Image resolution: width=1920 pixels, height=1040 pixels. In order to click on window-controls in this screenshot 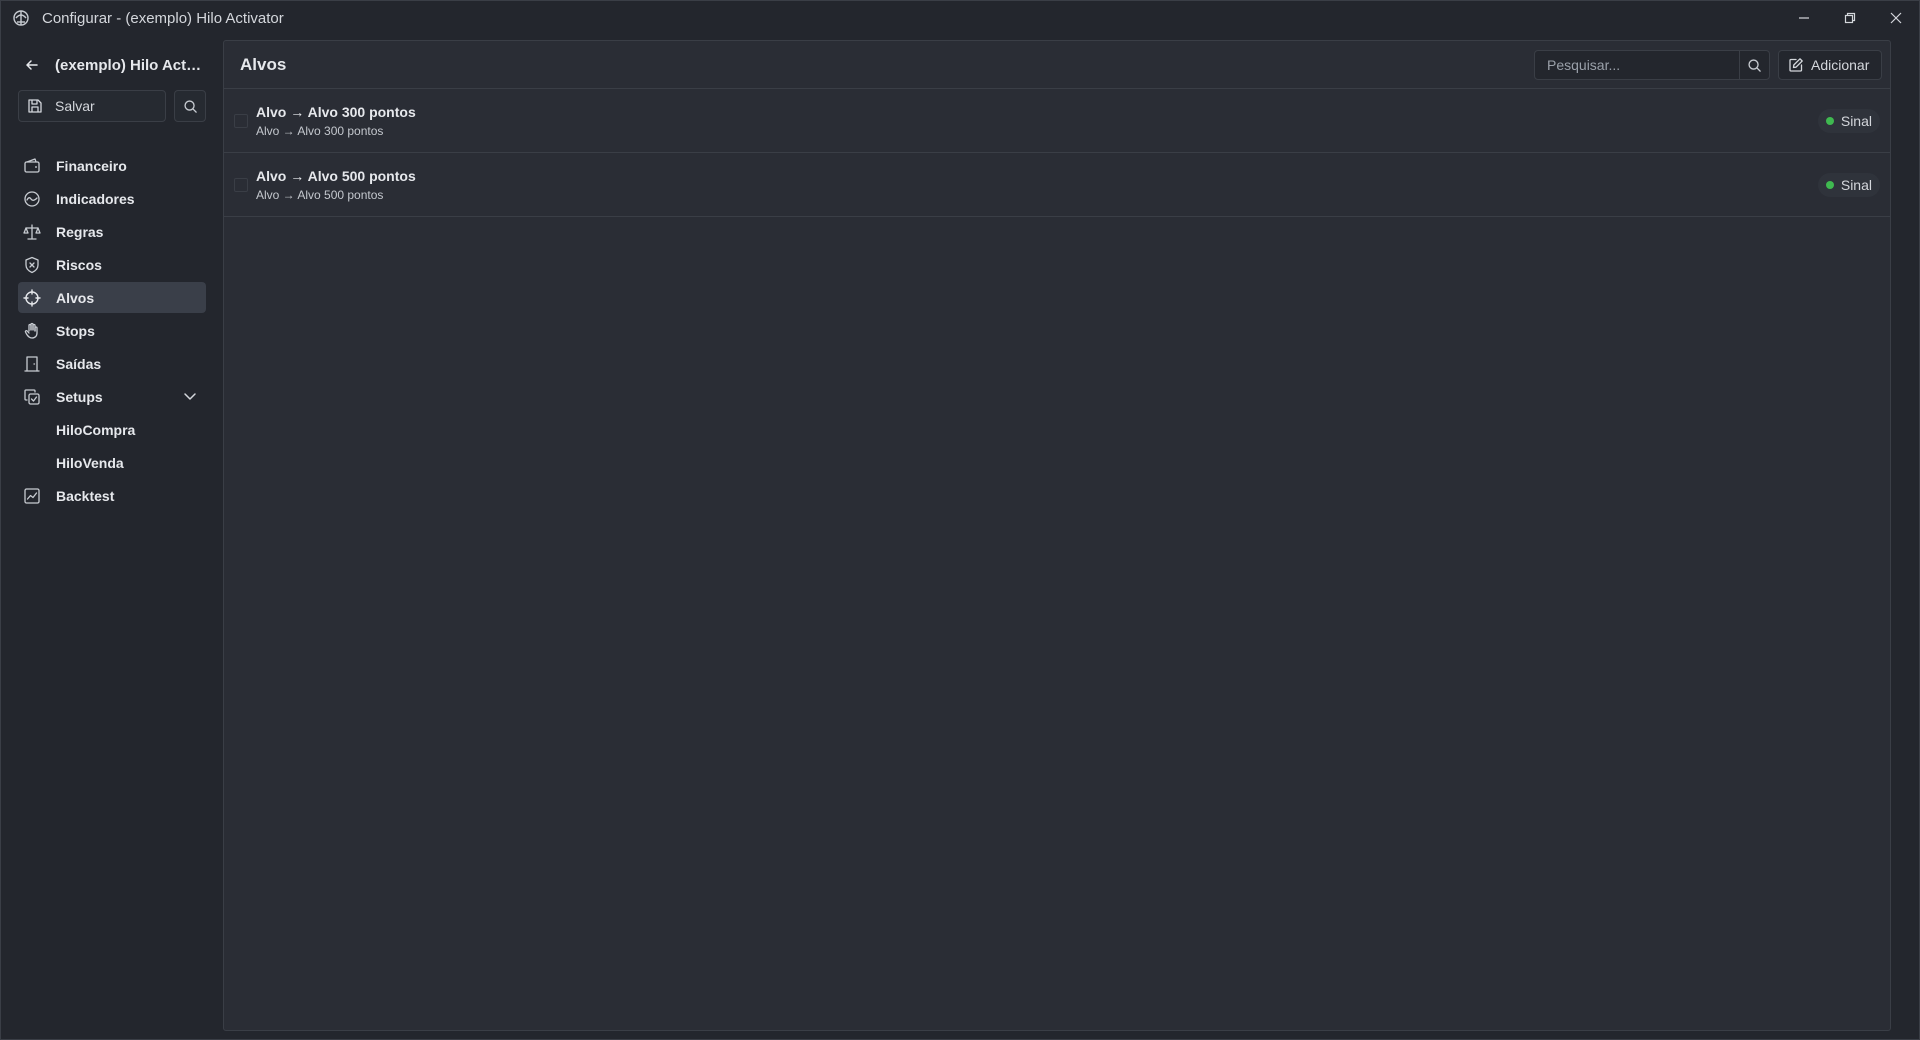, I will do `click(1850, 18)`.